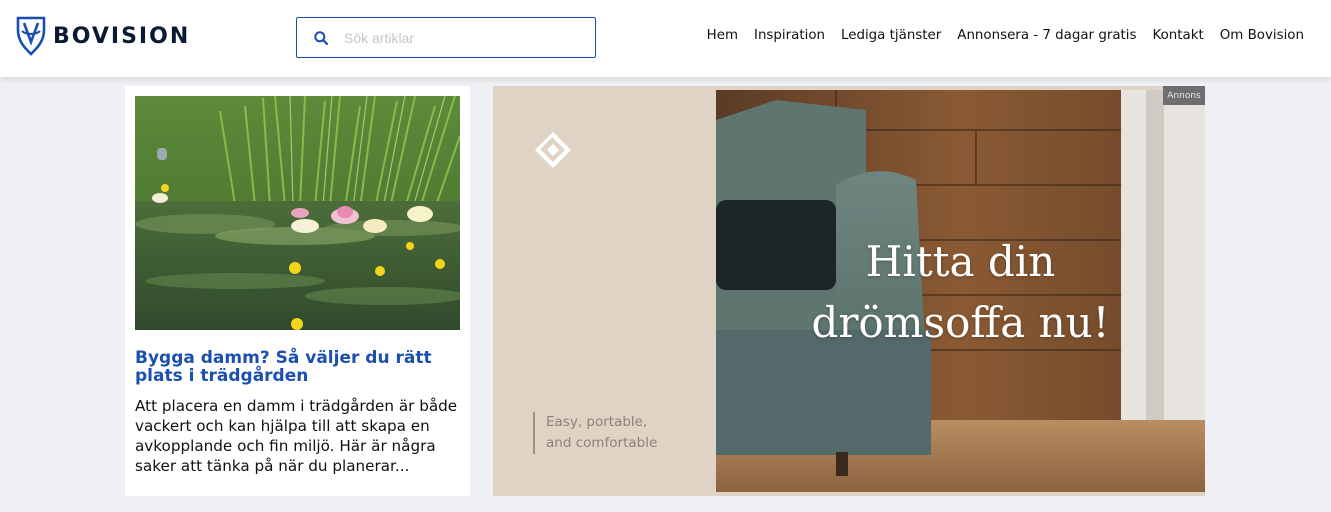  I want to click on bovision-logo: BOVISION, so click(103, 36).